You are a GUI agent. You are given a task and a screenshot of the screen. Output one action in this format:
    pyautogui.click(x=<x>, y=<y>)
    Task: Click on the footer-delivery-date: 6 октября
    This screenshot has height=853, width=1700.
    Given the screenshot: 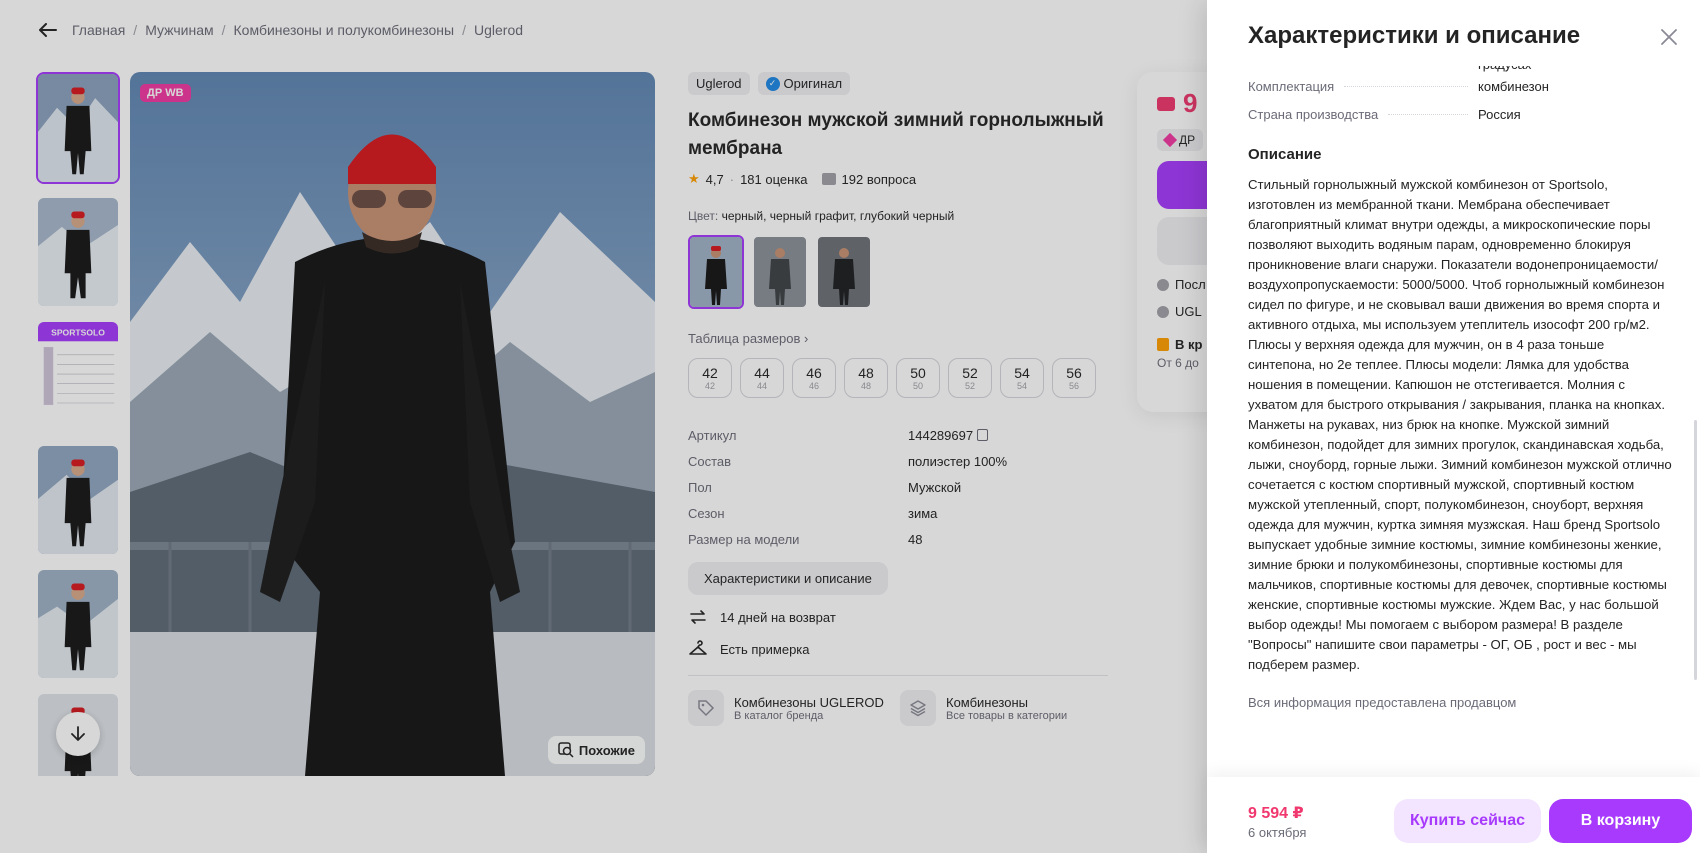 What is the action you would take?
    pyautogui.click(x=1277, y=832)
    